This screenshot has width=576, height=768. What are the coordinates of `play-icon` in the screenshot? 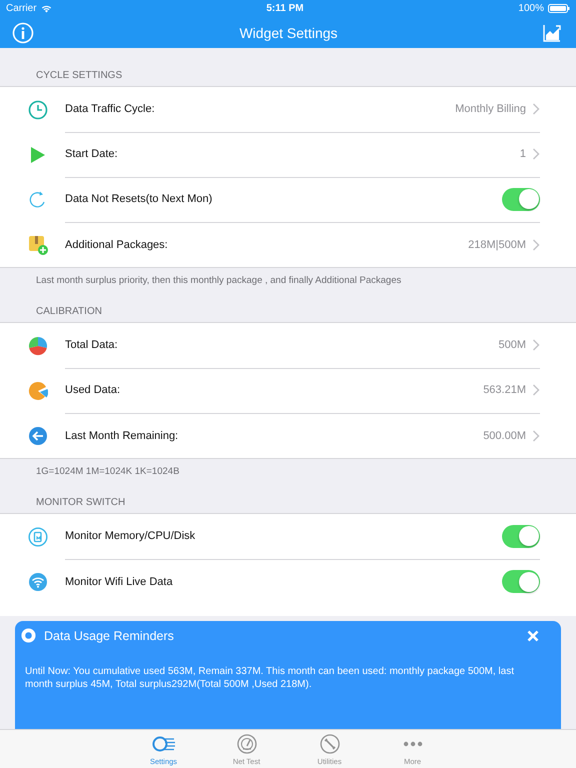 It's located at (38, 155).